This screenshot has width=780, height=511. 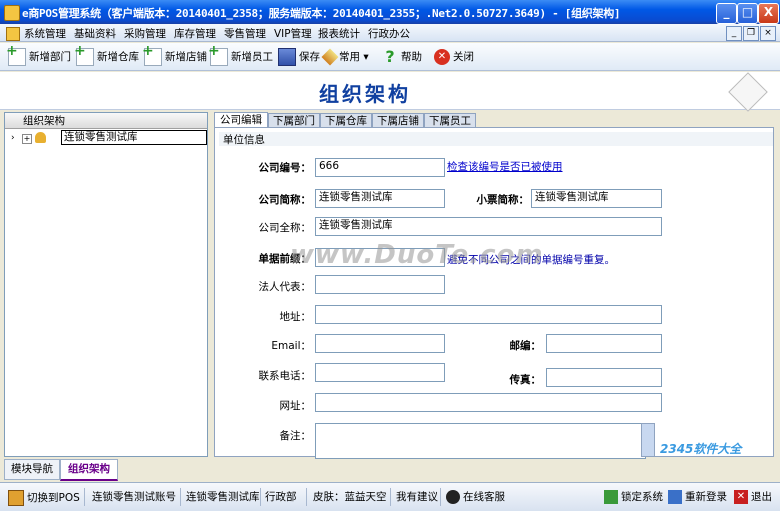 What do you see at coordinates (706, 497) in the screenshot?
I see `relogin-label: 重新登录` at bounding box center [706, 497].